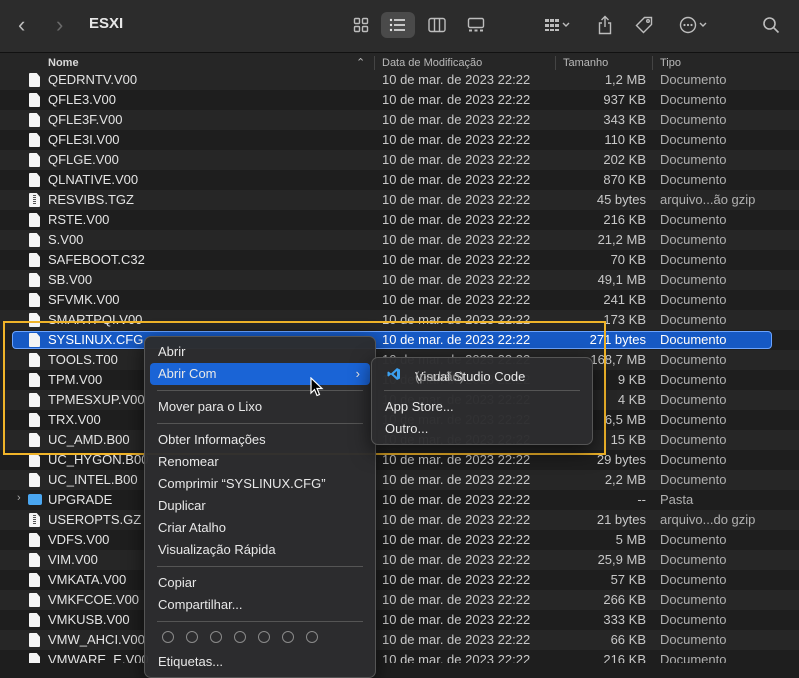  I want to click on chevron-right-icon: ›, so click(357, 373).